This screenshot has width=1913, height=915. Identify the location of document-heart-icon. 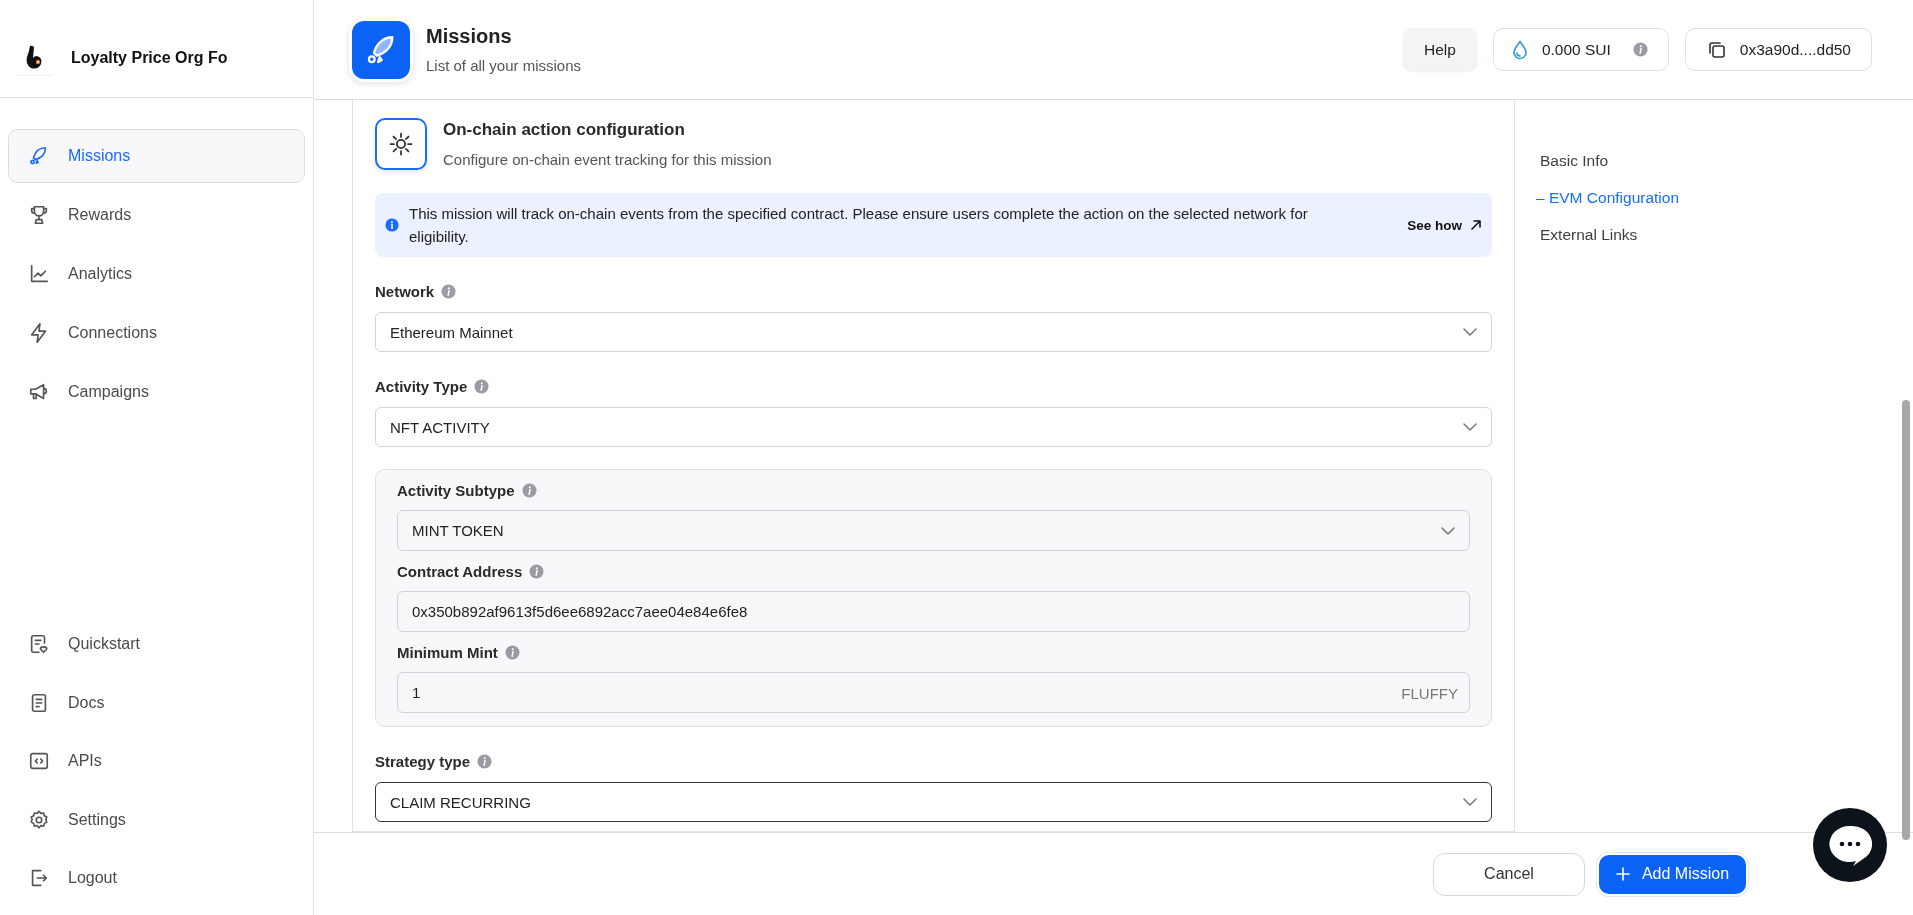
(39, 644).